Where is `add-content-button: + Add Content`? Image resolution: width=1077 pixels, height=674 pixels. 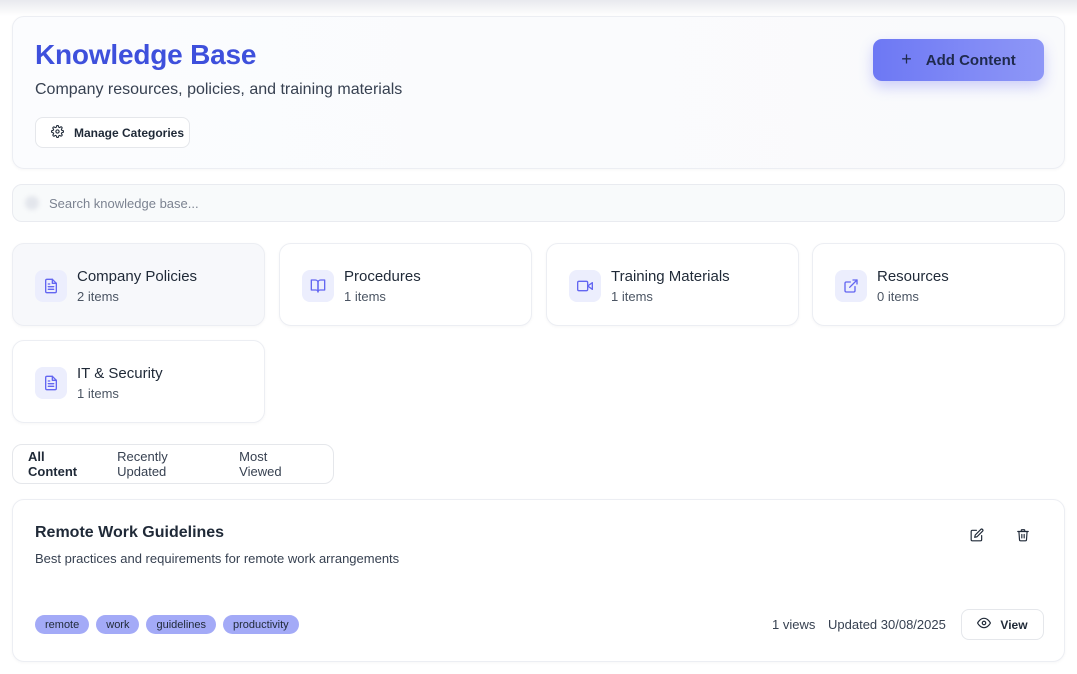
add-content-button: + Add Content is located at coordinates (958, 60).